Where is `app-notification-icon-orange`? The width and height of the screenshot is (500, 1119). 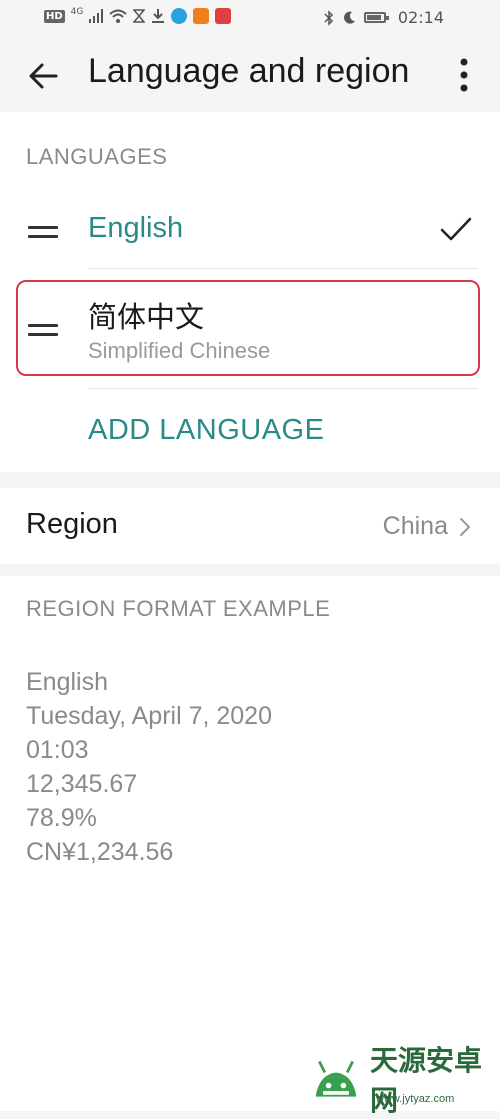 app-notification-icon-orange is located at coordinates (201, 16).